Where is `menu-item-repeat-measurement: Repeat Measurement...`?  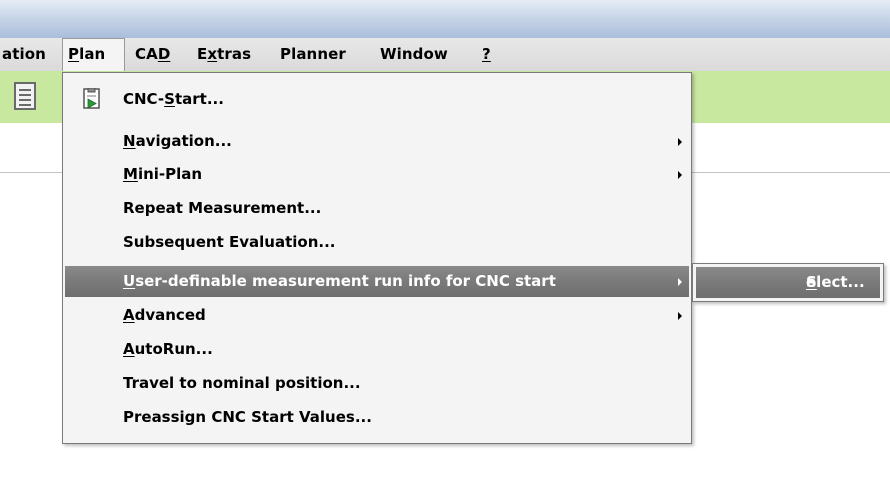
menu-item-repeat-measurement: Repeat Measurement... is located at coordinates (377, 208).